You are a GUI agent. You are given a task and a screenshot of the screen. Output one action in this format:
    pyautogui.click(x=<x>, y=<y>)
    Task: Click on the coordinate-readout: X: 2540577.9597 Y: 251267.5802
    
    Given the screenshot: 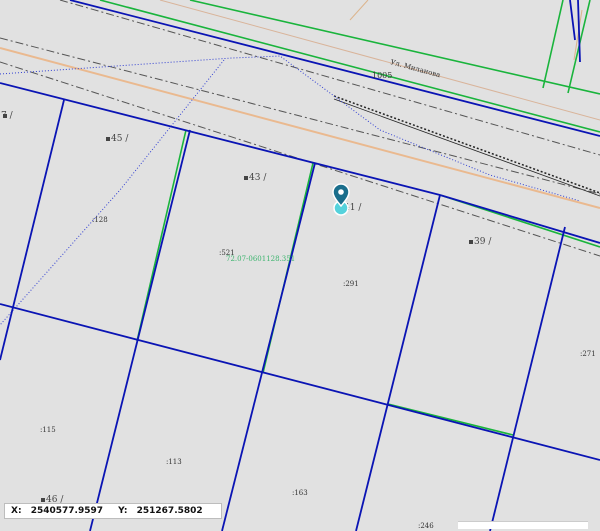 What is the action you would take?
    pyautogui.click(x=113, y=511)
    